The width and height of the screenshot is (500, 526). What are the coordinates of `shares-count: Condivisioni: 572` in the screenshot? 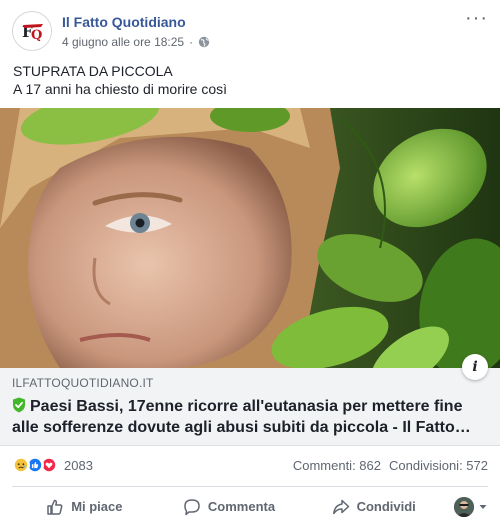 It's located at (438, 465).